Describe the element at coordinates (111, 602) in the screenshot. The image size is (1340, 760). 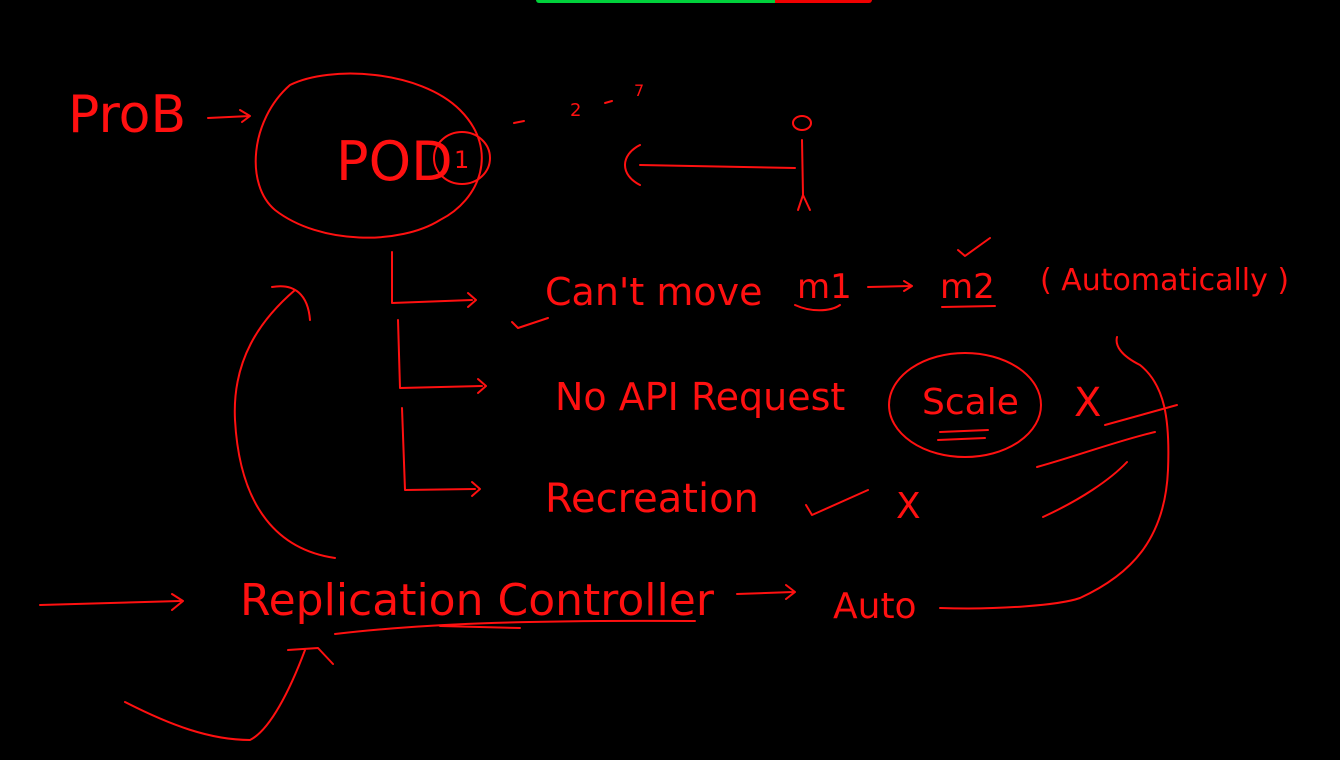
I see `arrow-into-rc` at that location.